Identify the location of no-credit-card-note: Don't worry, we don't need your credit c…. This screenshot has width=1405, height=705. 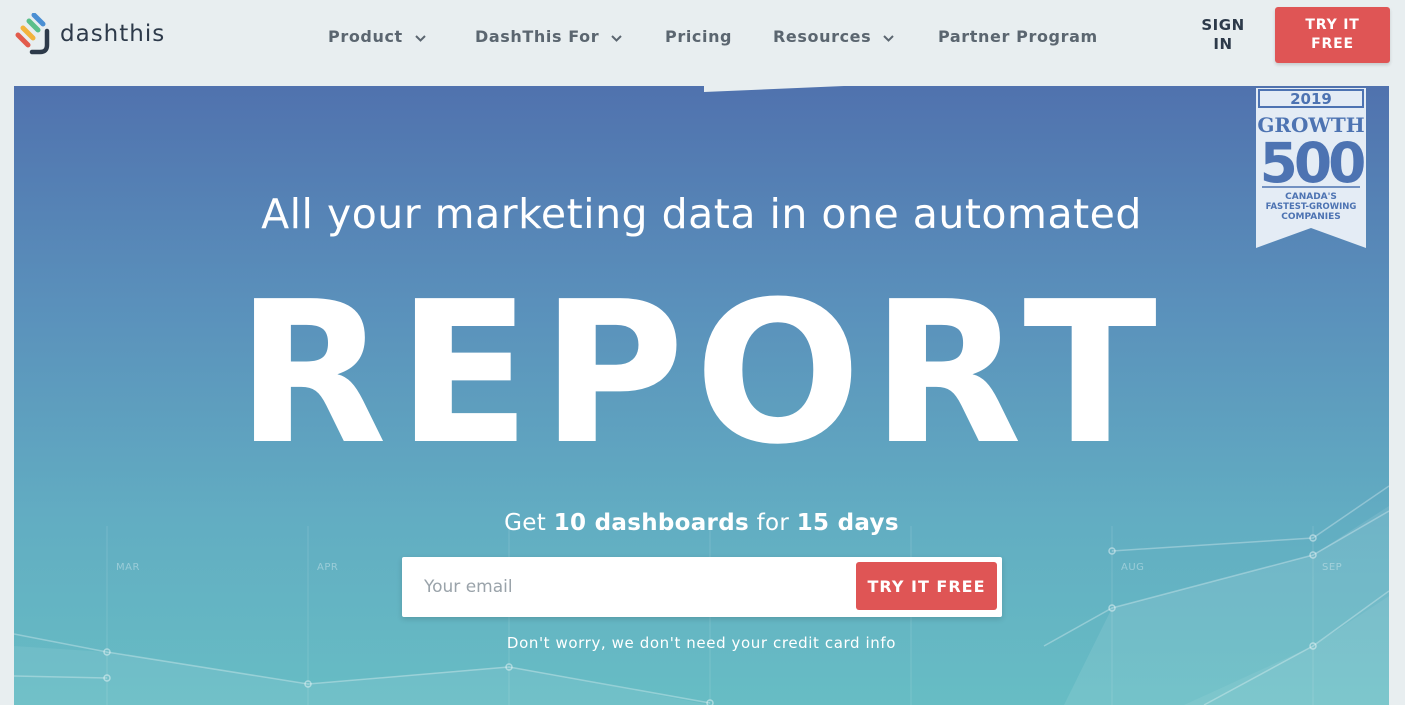
(701, 643).